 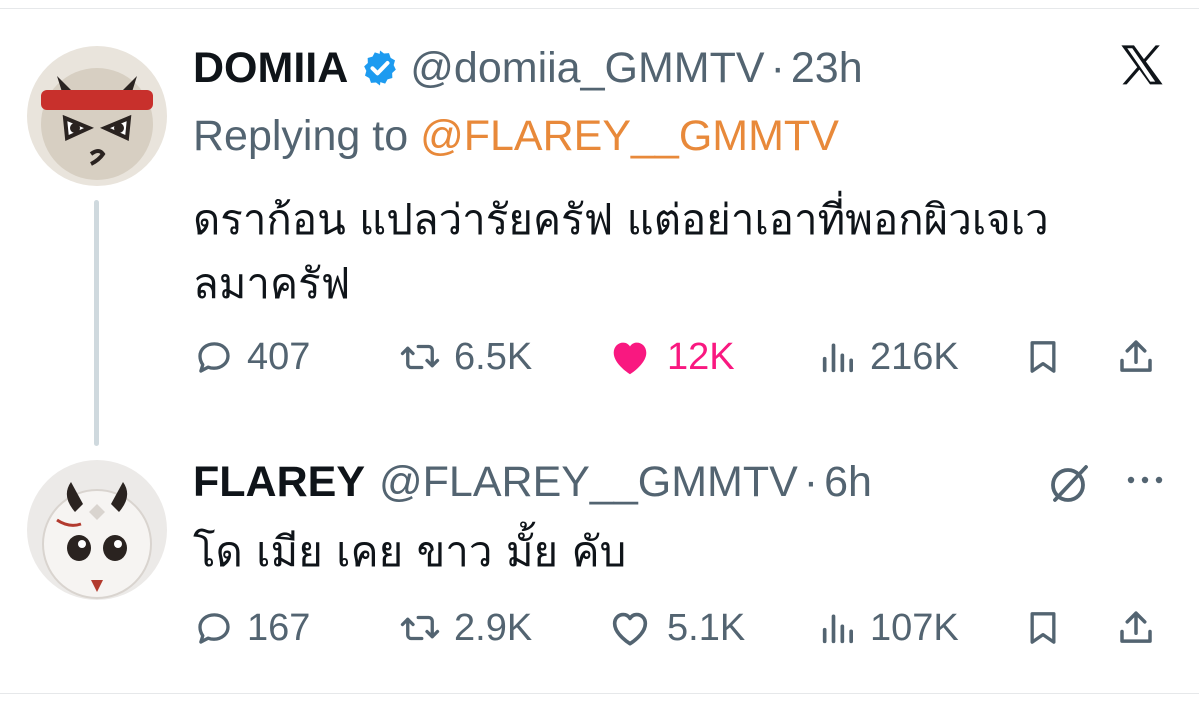 I want to click on grok-icon, so click(x=1069, y=484).